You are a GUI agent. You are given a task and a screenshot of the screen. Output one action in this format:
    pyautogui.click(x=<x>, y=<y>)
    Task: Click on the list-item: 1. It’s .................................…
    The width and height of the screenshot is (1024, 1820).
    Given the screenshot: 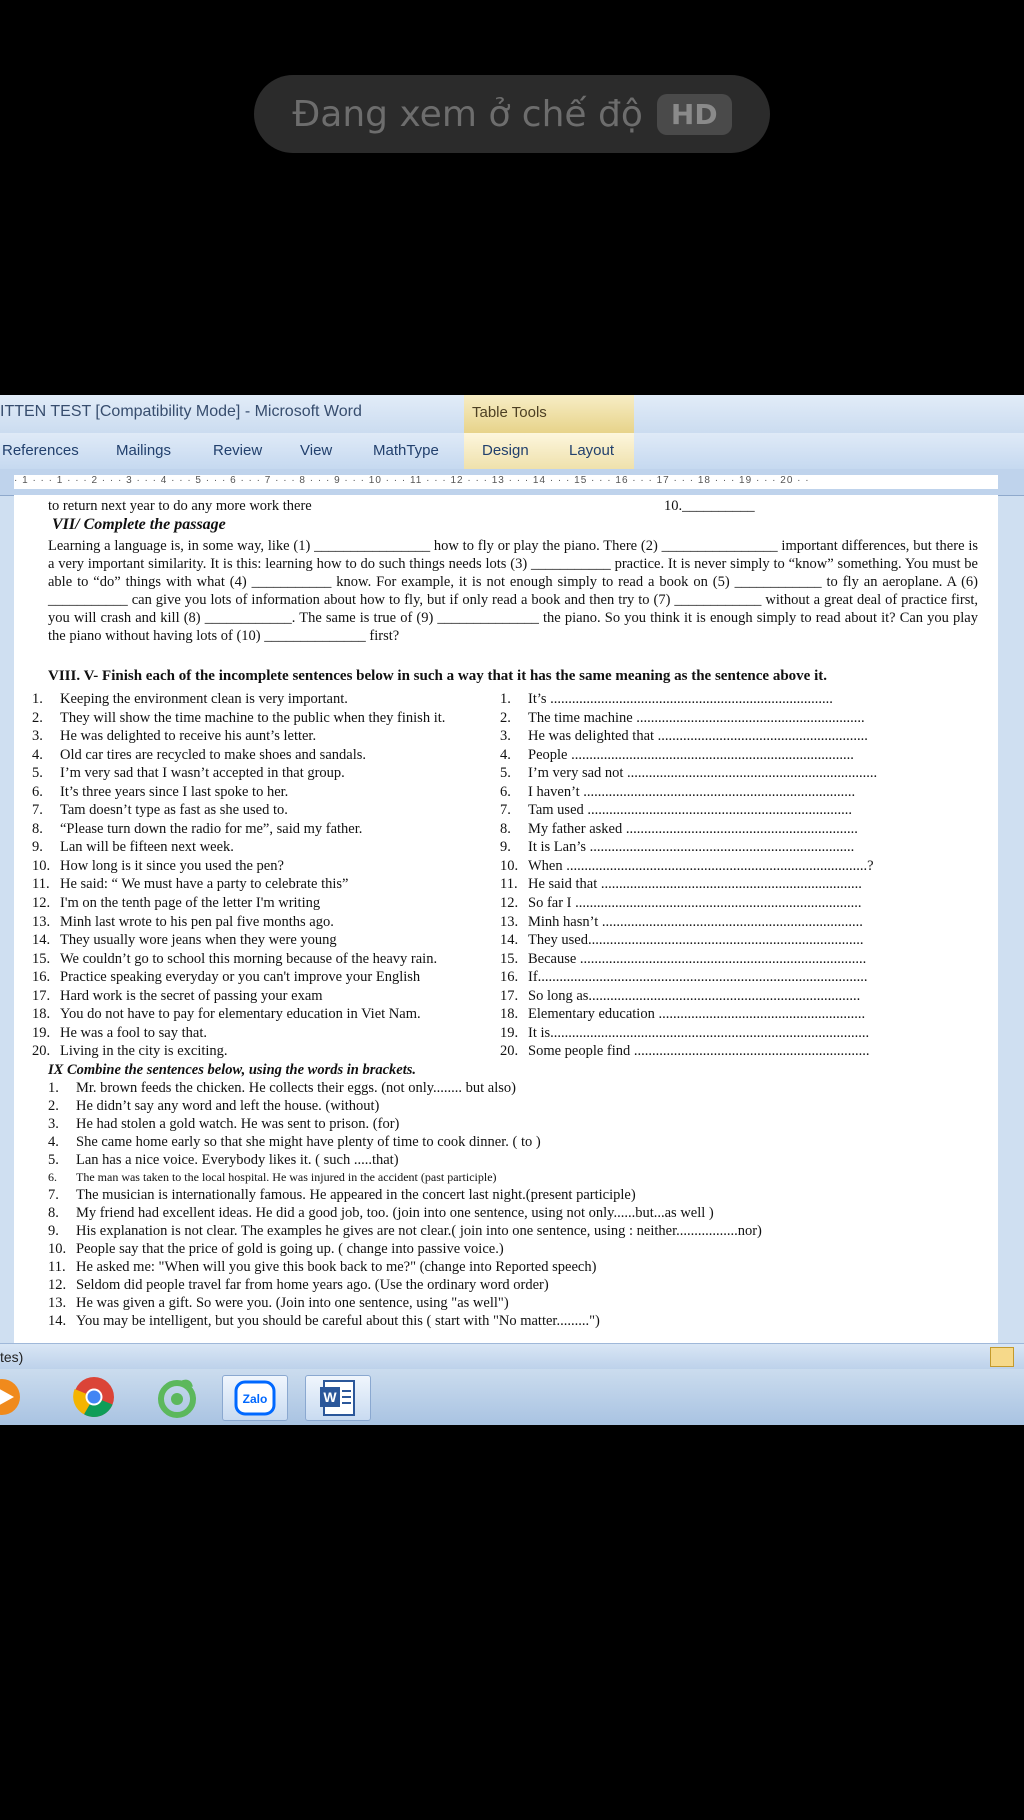 What is the action you would take?
    pyautogui.click(x=666, y=699)
    